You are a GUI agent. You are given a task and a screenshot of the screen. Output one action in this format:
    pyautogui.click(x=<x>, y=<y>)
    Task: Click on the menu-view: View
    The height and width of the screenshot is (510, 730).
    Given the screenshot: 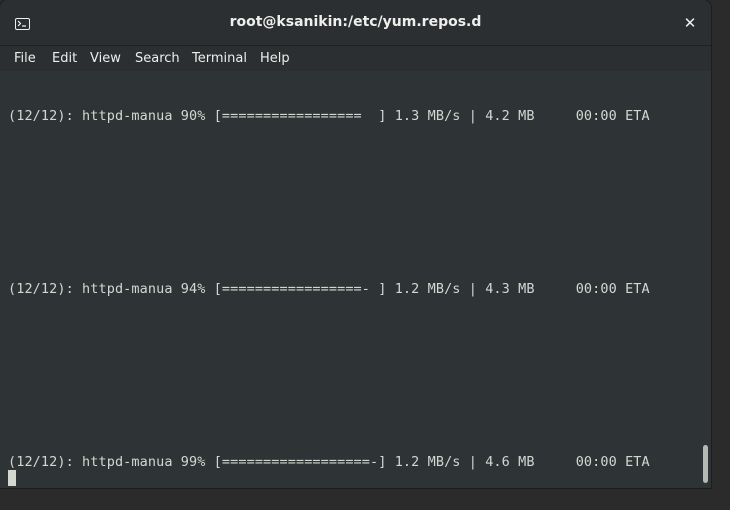 What is the action you would take?
    pyautogui.click(x=105, y=58)
    